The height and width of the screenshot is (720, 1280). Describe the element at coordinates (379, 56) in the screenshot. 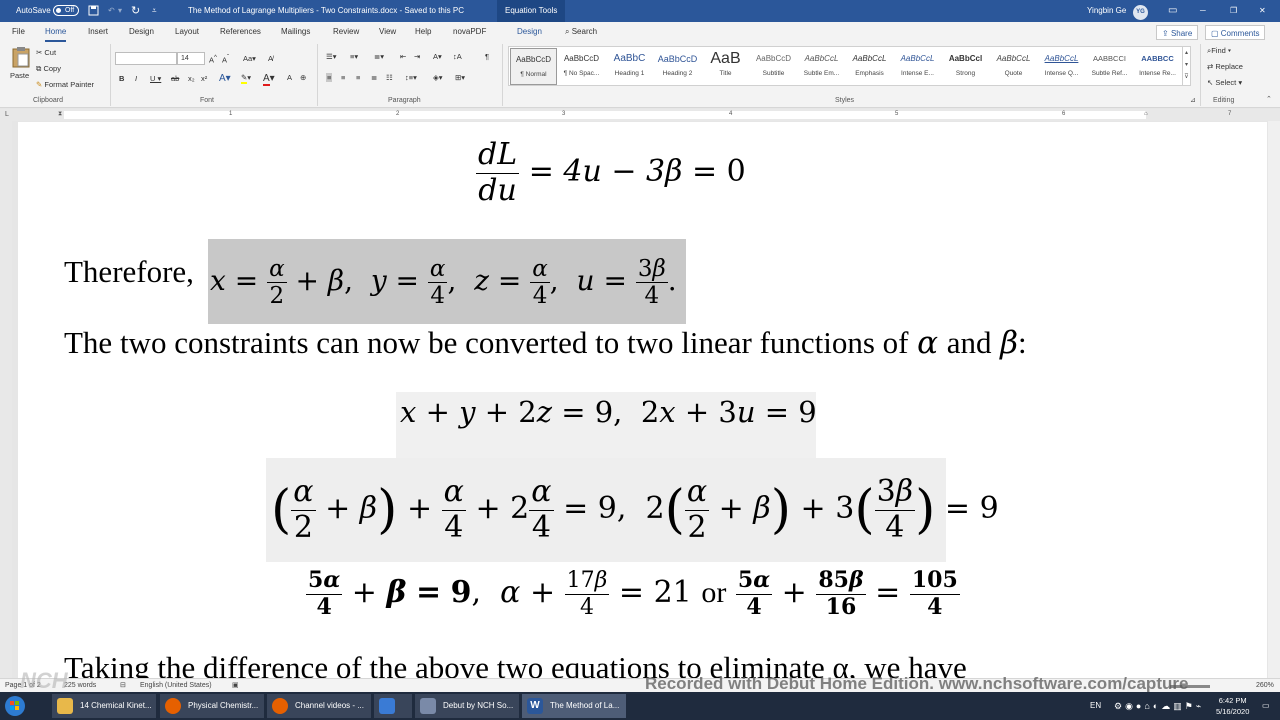

I see `multilevel-list-icon: ≣▾` at that location.